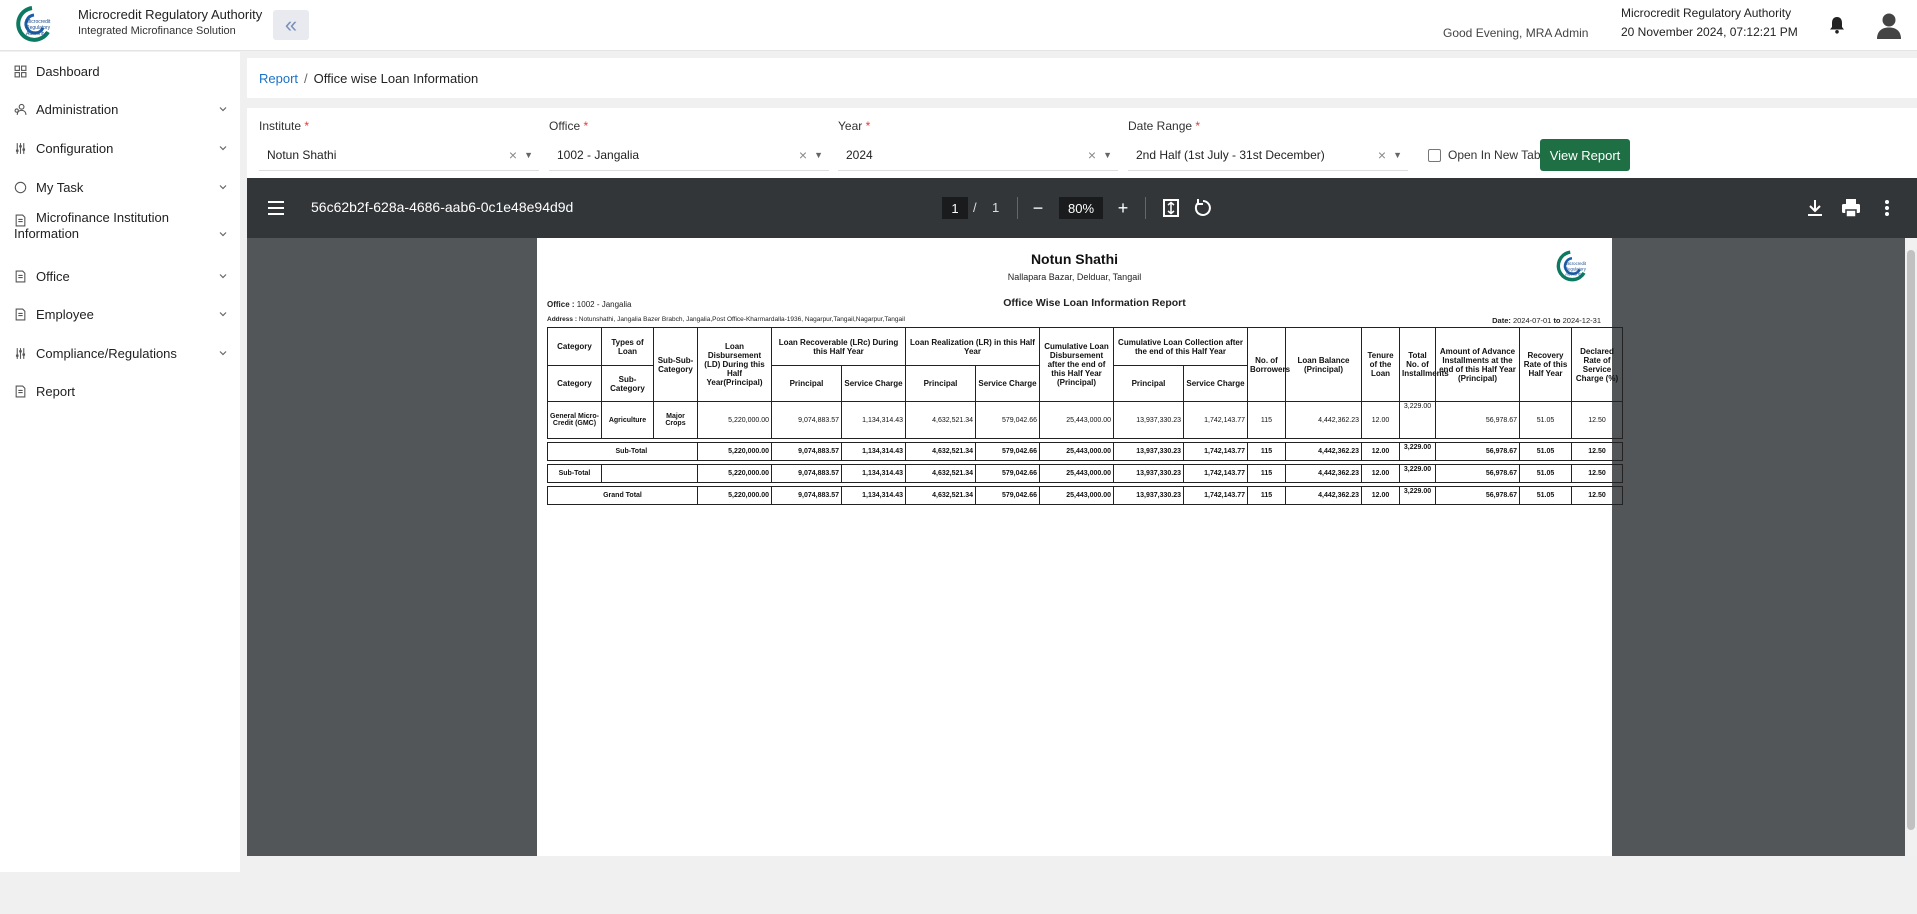 The image size is (1917, 914). What do you see at coordinates (1424, 364) in the screenshot?
I see `col-header: Total No. of Installments` at bounding box center [1424, 364].